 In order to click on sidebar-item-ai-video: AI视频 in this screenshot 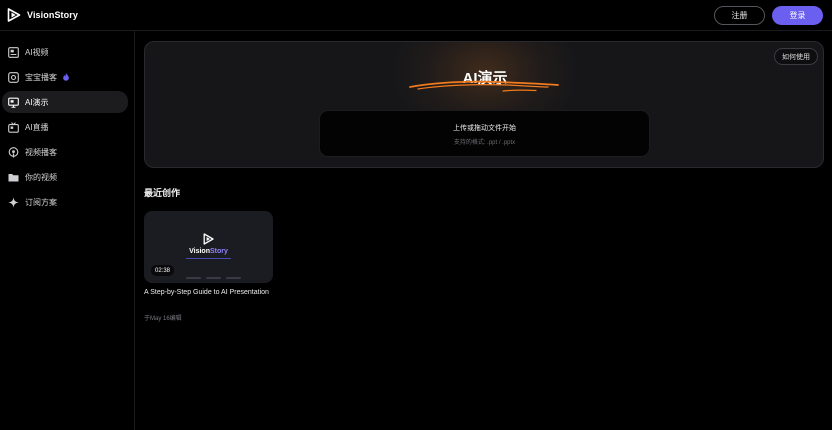, I will do `click(65, 52)`.